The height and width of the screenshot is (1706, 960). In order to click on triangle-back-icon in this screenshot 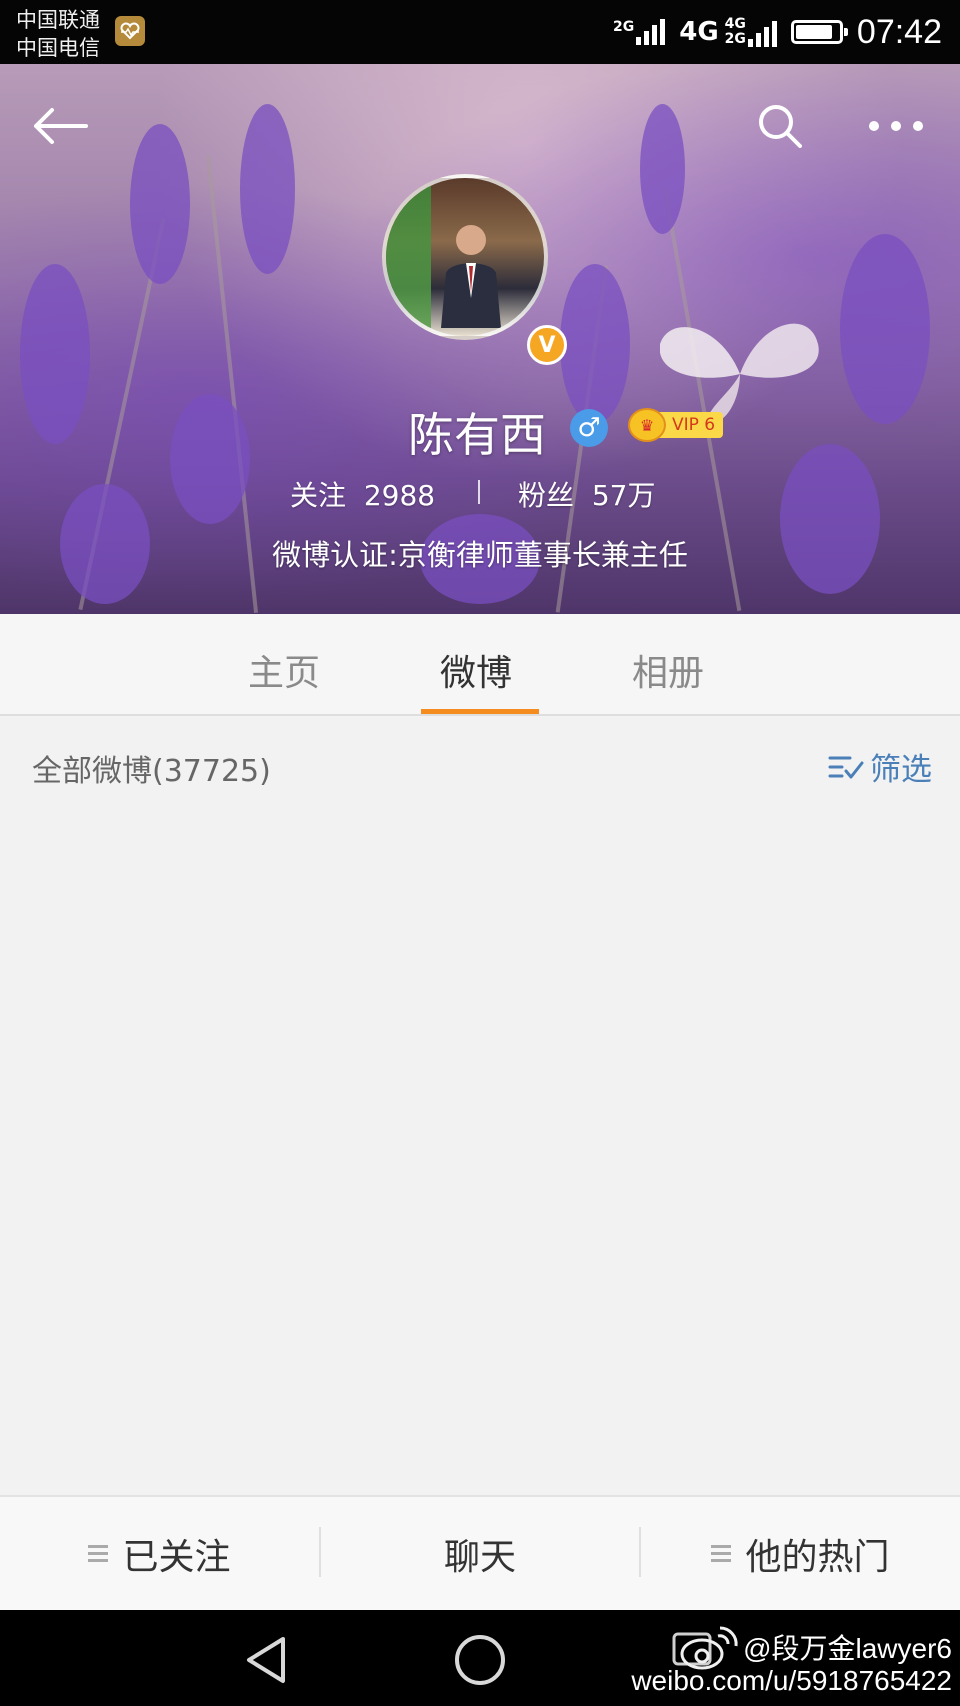, I will do `click(266, 1660)`.